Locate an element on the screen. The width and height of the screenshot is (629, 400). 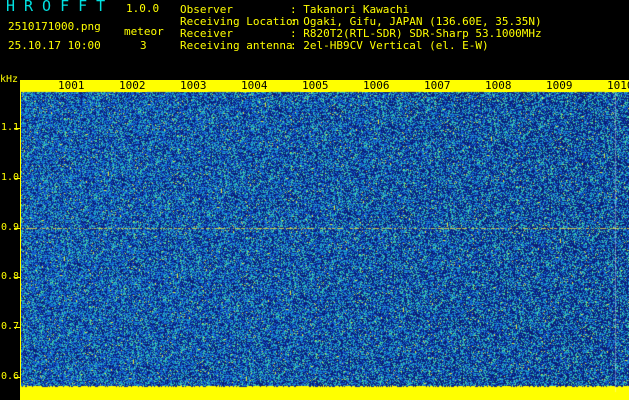
date-time: 25.10.17 10:00 is located at coordinates (54, 45).